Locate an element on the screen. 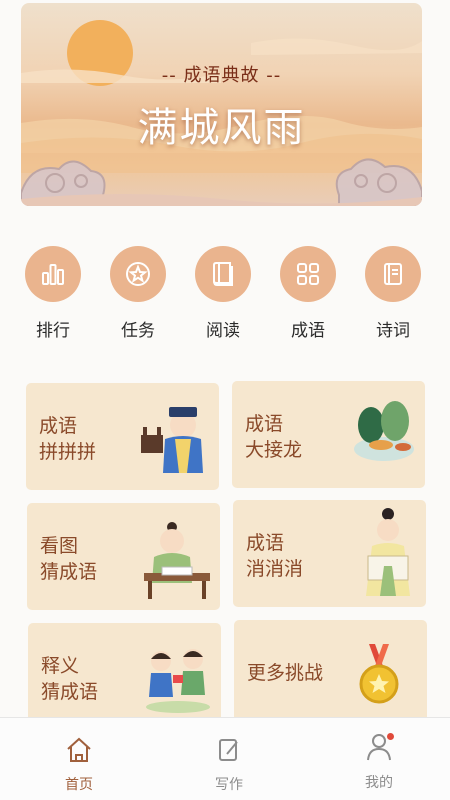 This screenshot has width=450, height=800. tab-profile-label: 我的 is located at coordinates (379, 783).